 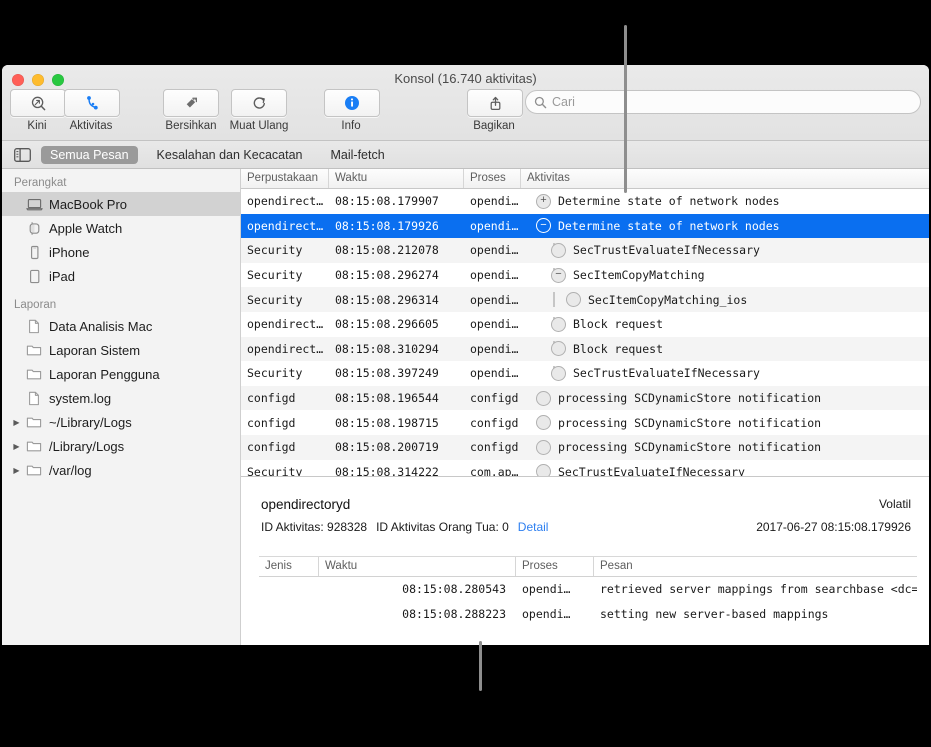 I want to click on scope-tab-mail-fetch: Mail-fetch, so click(x=357, y=155).